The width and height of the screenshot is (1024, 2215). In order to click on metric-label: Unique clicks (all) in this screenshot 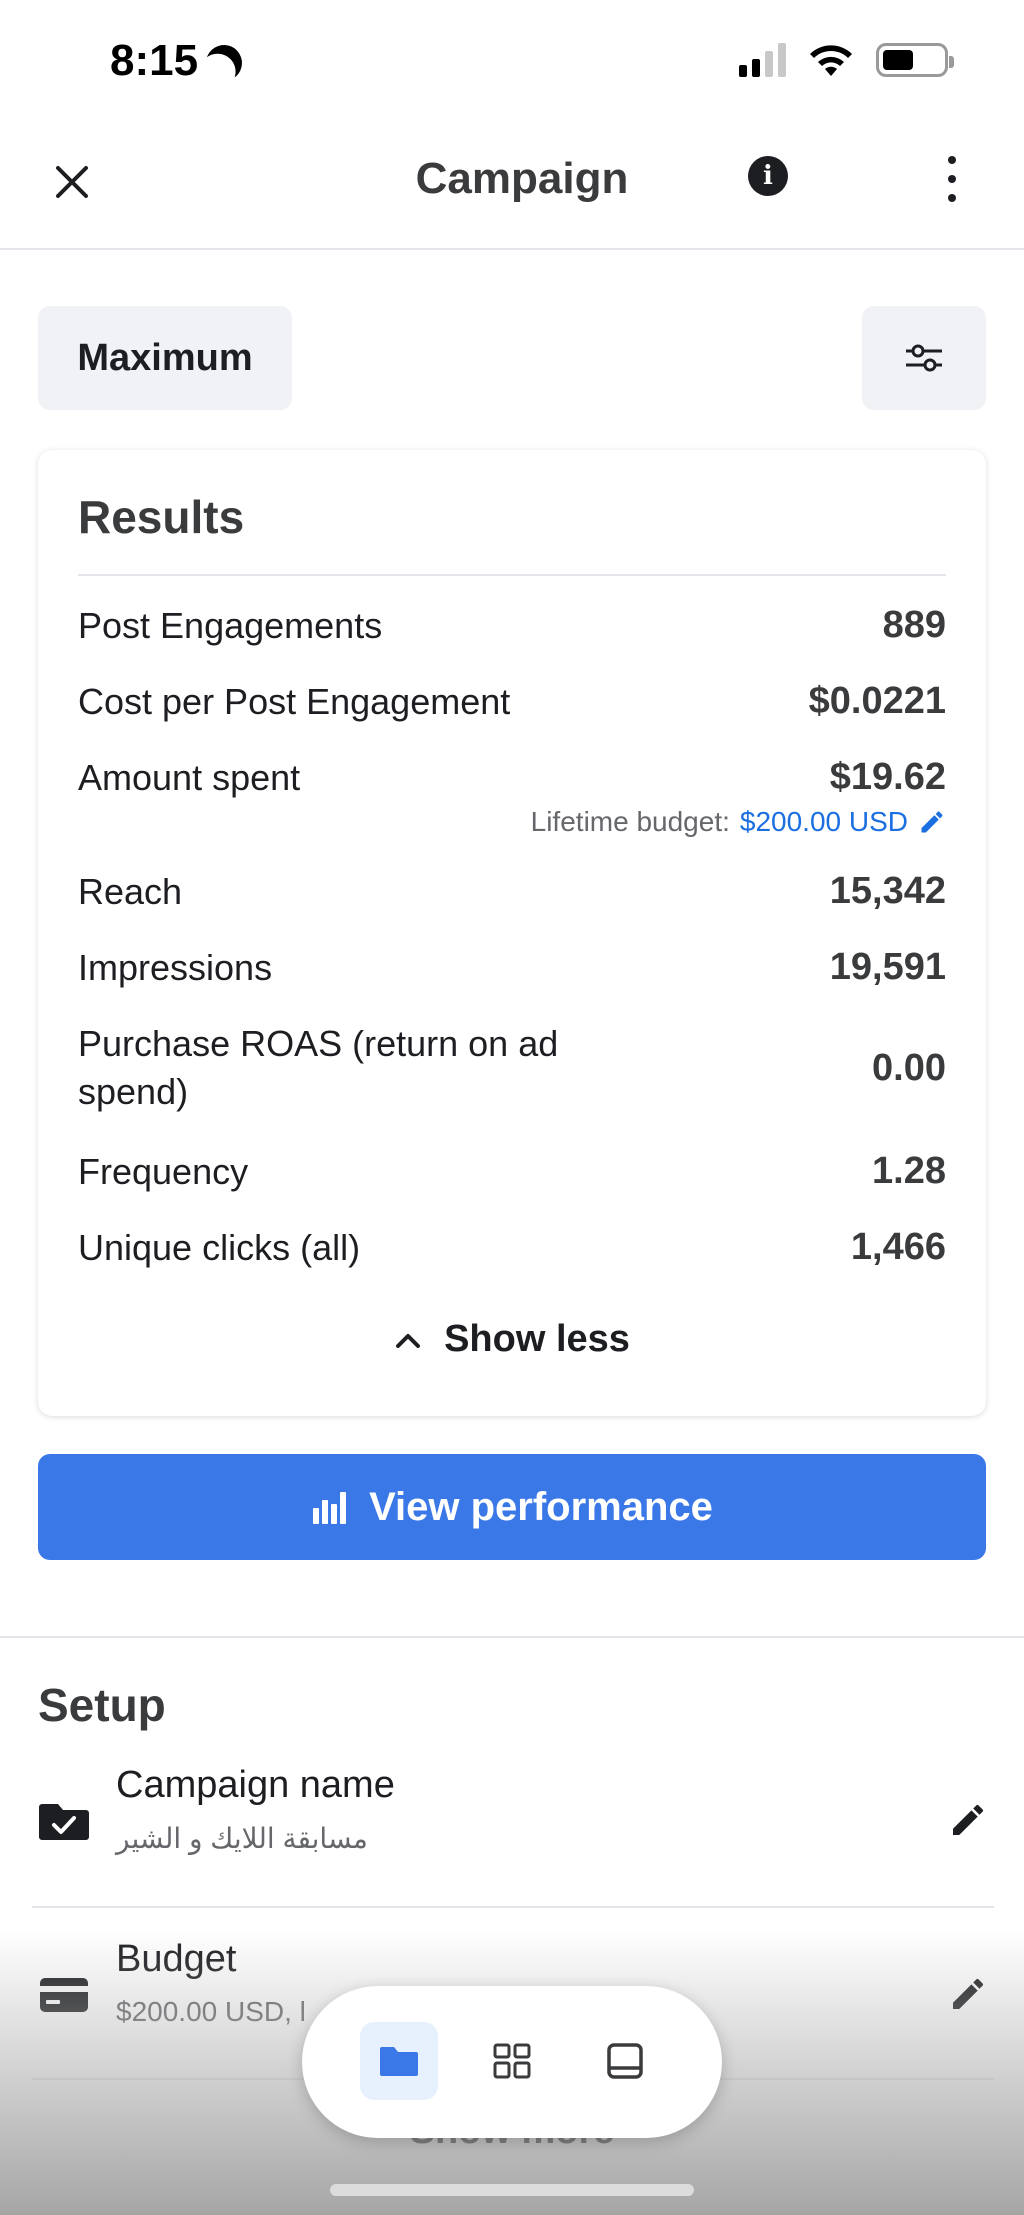, I will do `click(219, 1247)`.